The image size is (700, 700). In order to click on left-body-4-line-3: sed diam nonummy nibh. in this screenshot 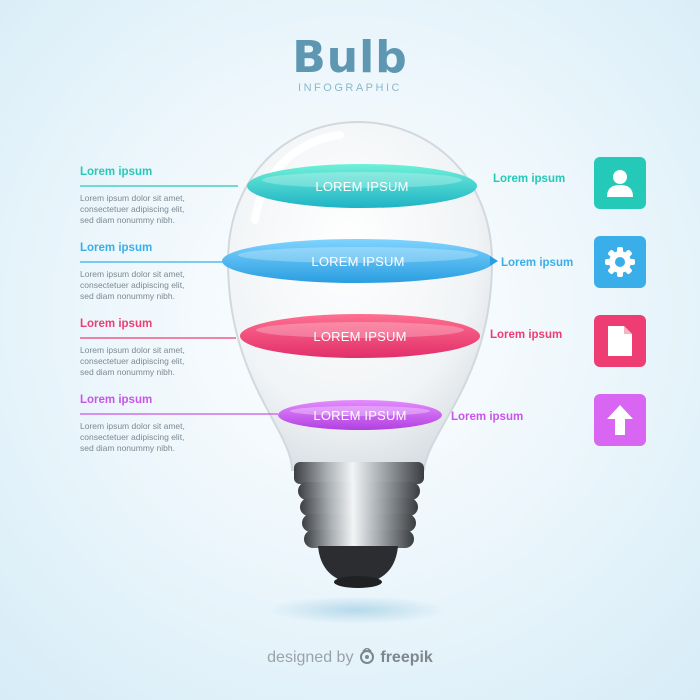, I will do `click(127, 448)`.